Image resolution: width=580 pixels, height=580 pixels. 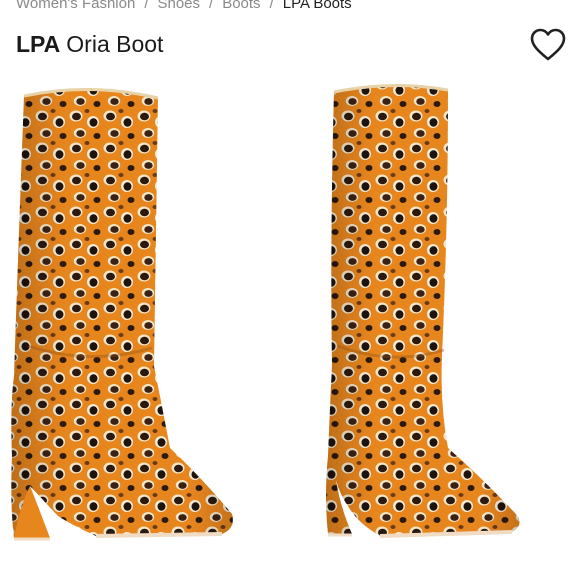 I want to click on breadcrumb-item-boots: Boots, so click(x=241, y=6).